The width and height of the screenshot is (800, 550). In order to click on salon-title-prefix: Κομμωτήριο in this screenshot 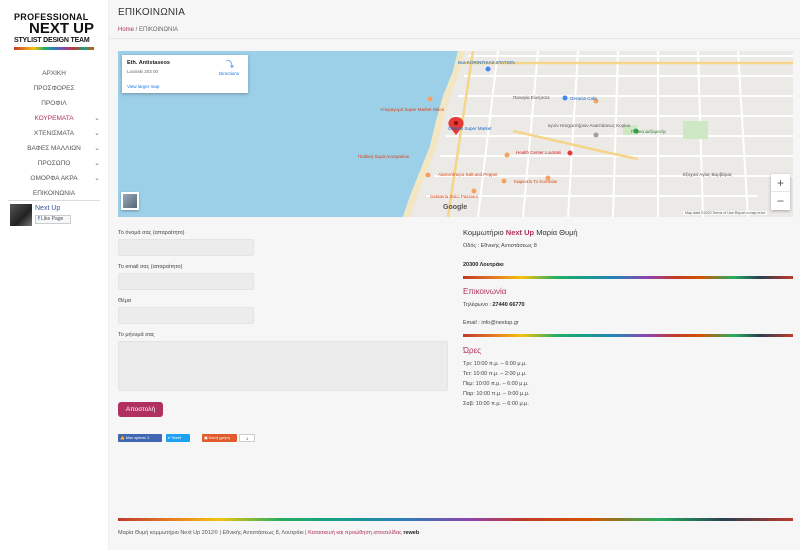, I will do `click(484, 232)`.